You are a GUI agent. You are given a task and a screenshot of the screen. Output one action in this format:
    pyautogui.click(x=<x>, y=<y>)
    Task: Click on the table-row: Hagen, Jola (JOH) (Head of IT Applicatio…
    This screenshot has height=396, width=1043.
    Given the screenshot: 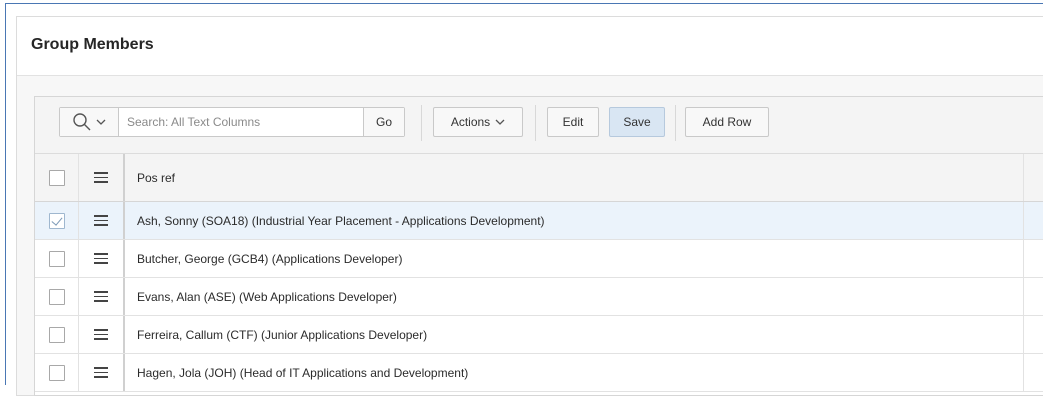 What is the action you would take?
    pyautogui.click(x=539, y=373)
    